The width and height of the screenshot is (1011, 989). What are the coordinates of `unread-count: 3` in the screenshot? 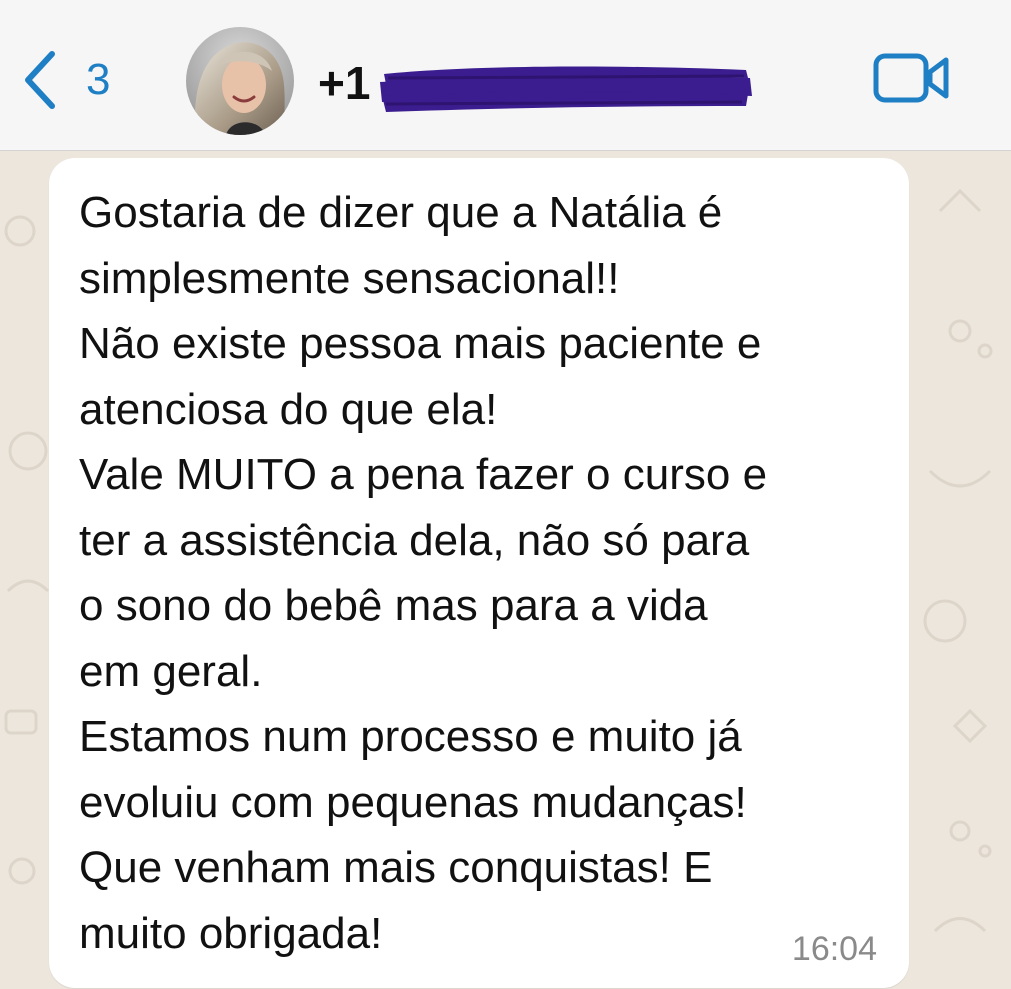 It's located at (98, 79).